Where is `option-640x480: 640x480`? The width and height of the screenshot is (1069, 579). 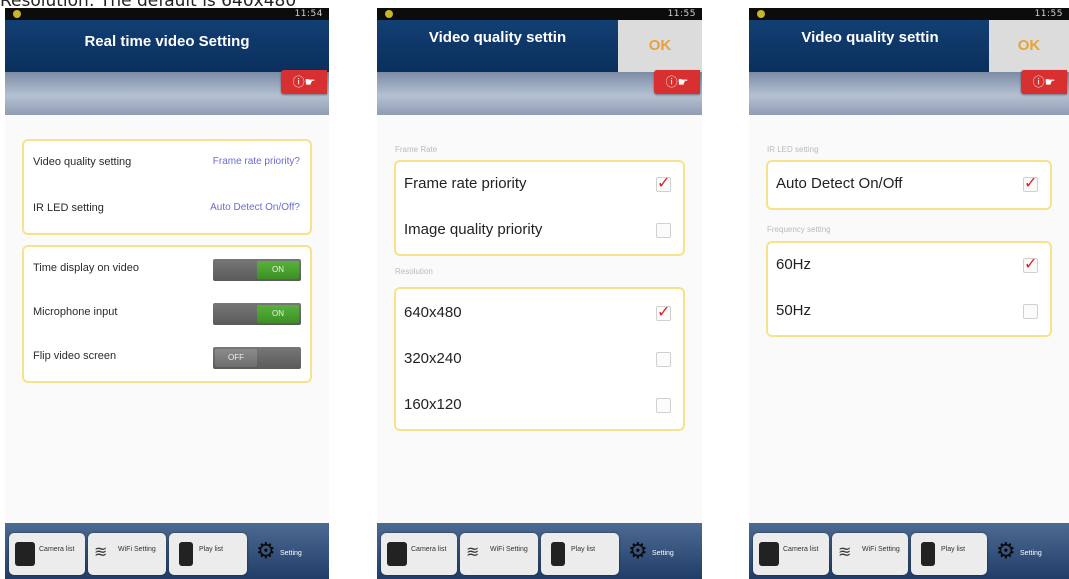
option-640x480: 640x480 is located at coordinates (539, 314).